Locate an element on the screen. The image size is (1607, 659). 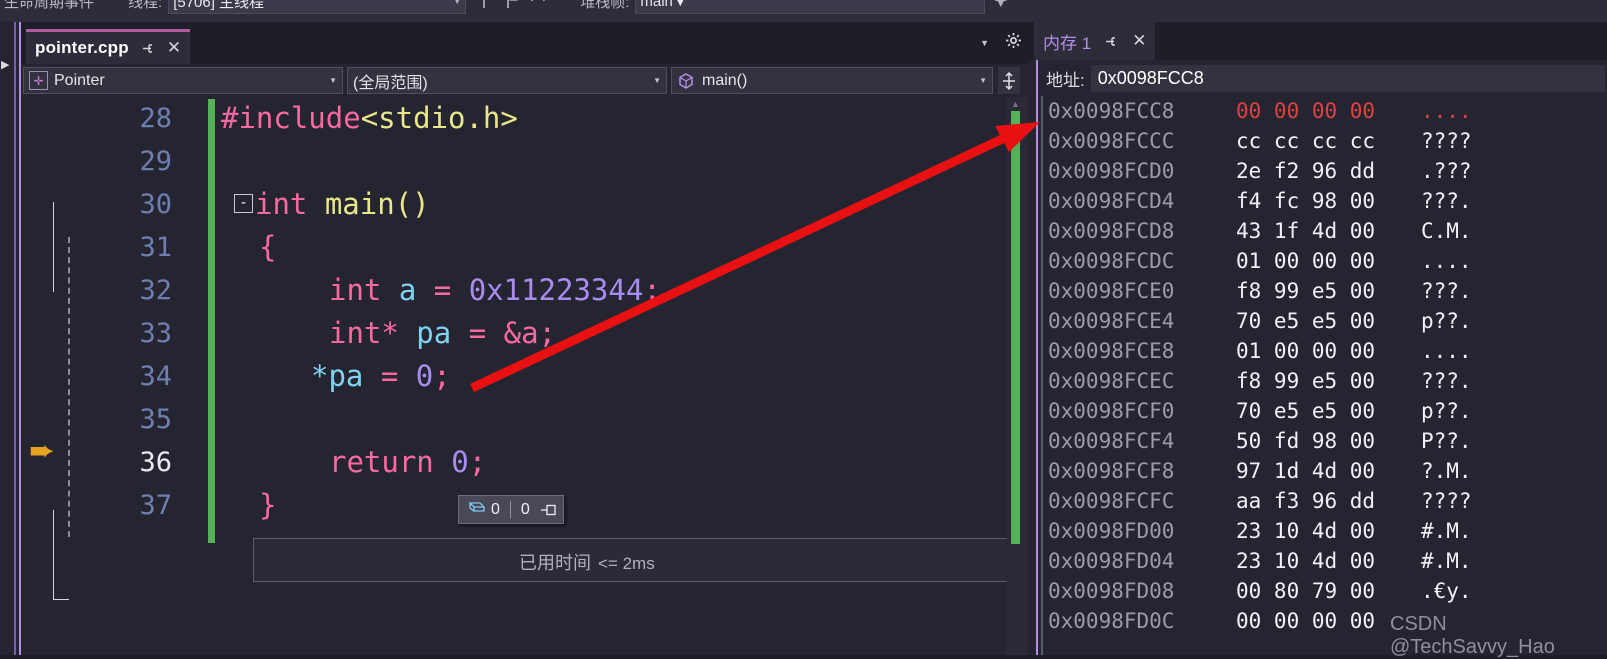
line-number: 33 is located at coordinates (155, 333).